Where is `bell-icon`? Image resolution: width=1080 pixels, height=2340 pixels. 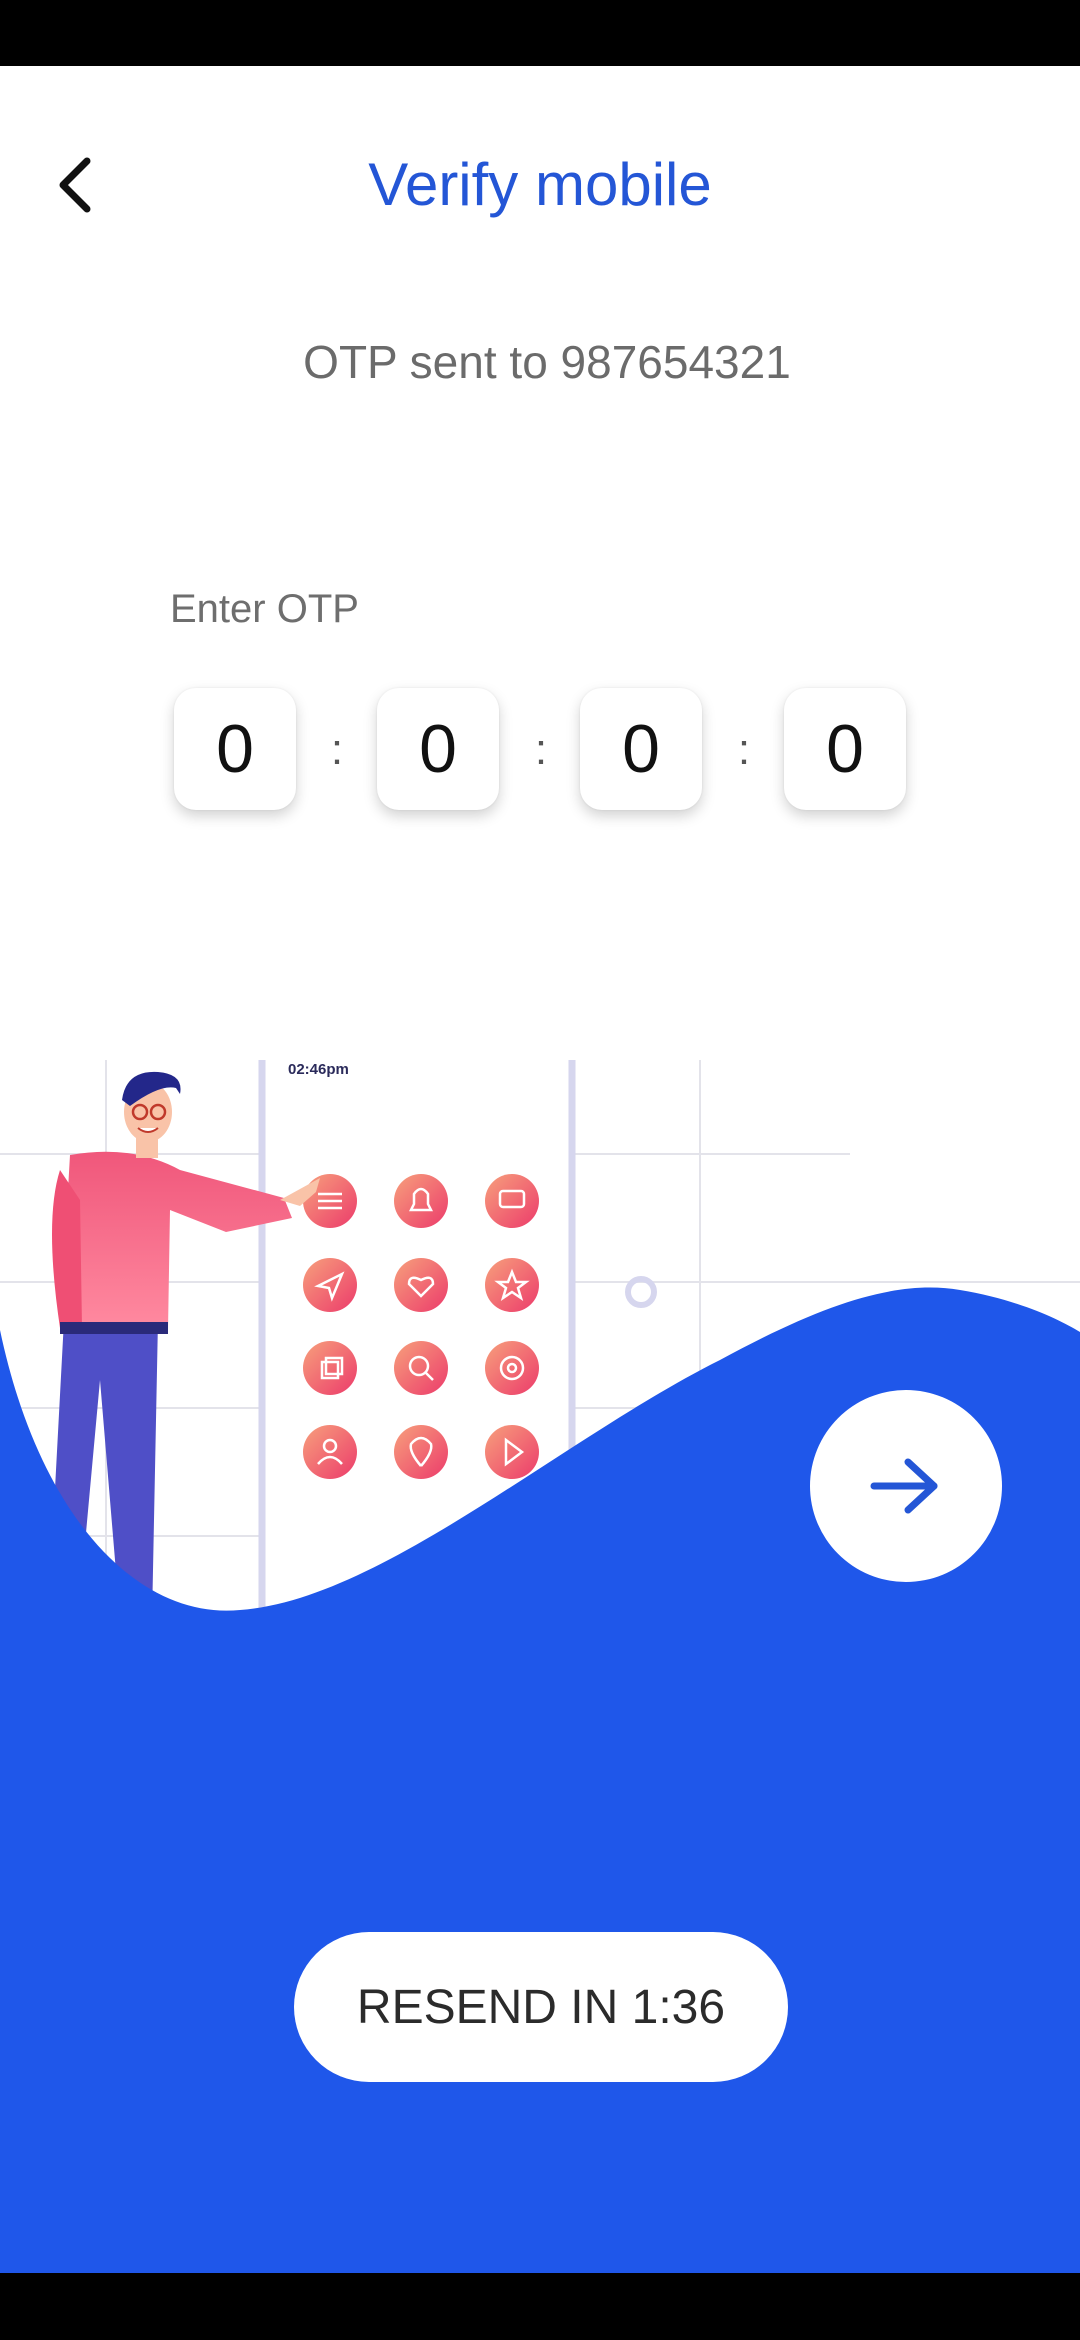 bell-icon is located at coordinates (421, 1201).